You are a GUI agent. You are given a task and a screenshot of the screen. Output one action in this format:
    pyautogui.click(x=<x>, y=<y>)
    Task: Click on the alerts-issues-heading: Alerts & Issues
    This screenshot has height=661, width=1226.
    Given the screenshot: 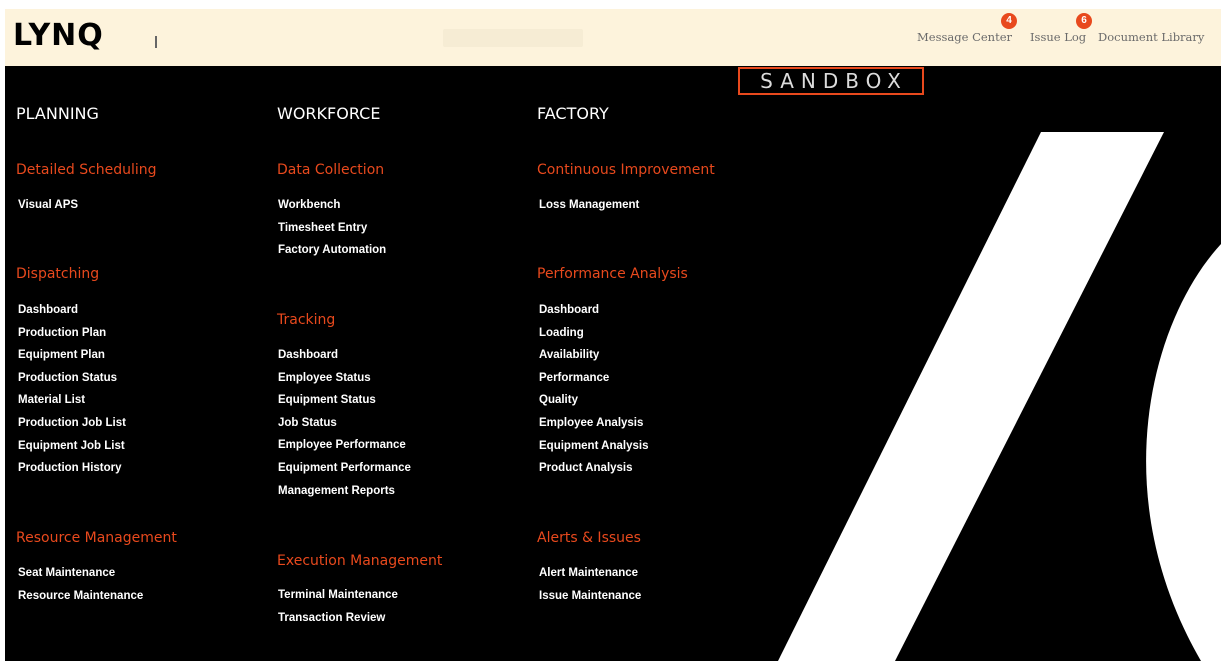 What is the action you would take?
    pyautogui.click(x=589, y=538)
    